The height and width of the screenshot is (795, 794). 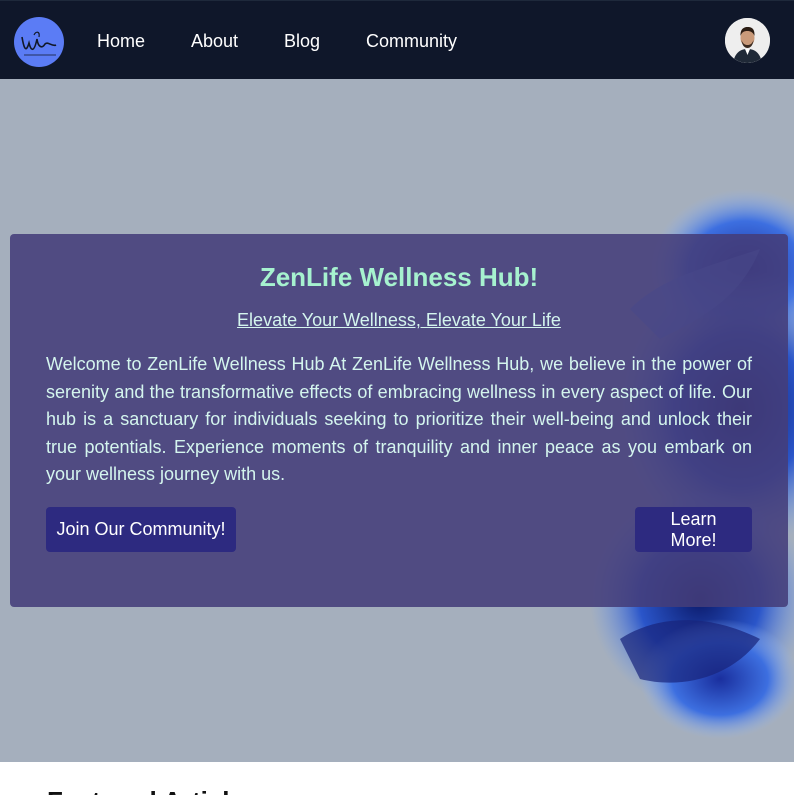 I want to click on nav-link-blog: Blog, so click(x=302, y=41).